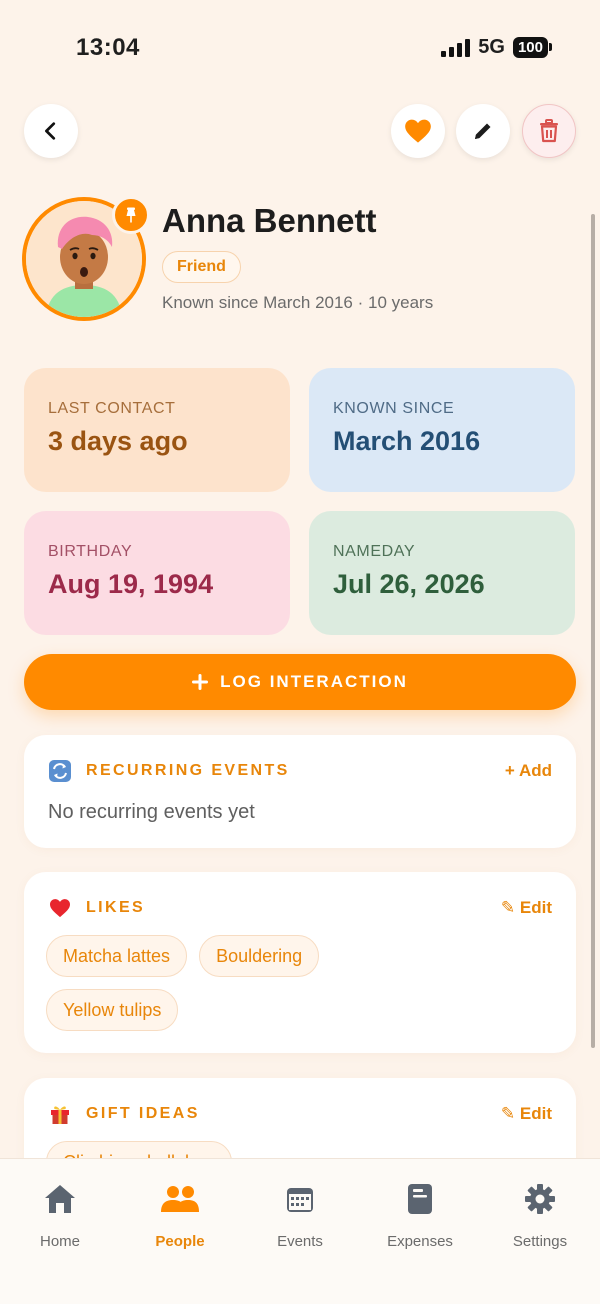 This screenshot has height=1304, width=600. I want to click on status-icons: 5G 100, so click(497, 47).